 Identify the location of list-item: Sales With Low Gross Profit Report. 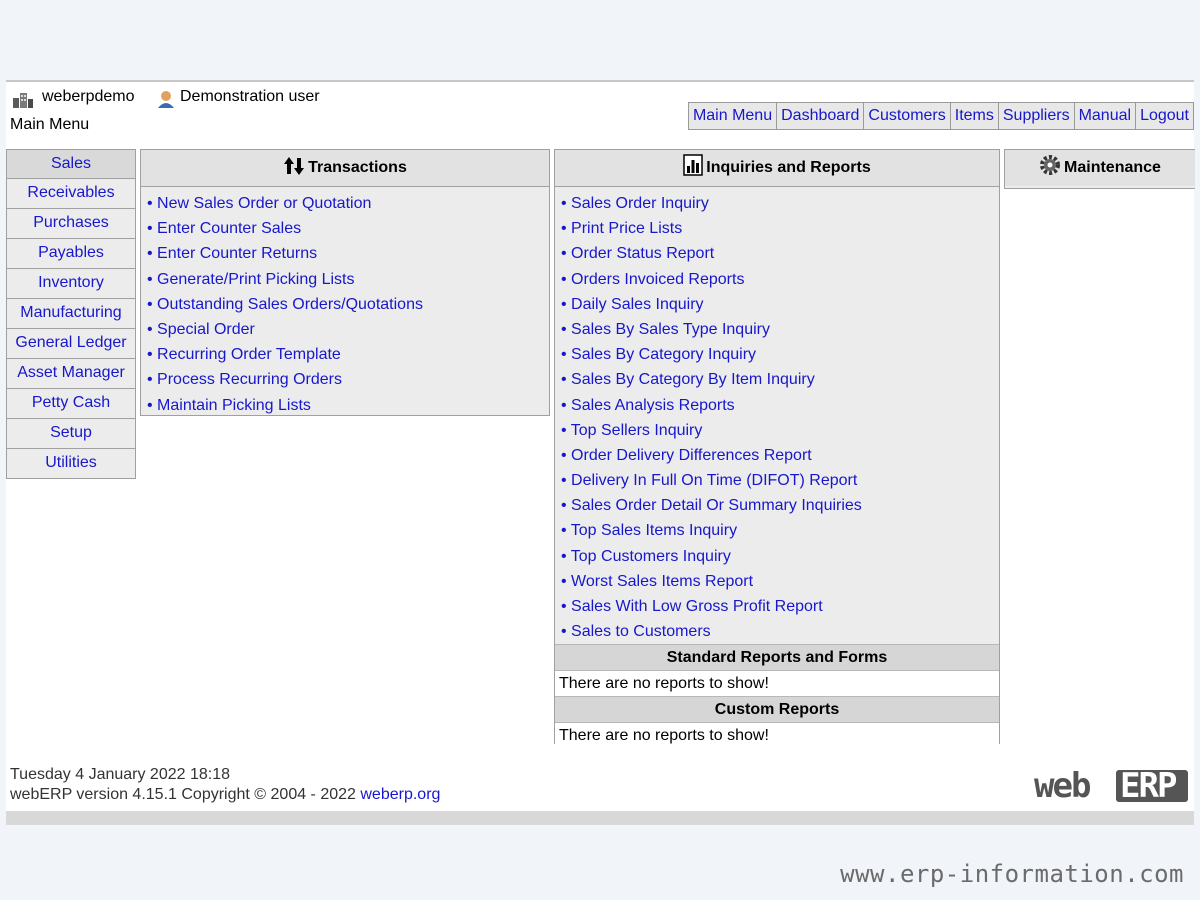
(780, 606).